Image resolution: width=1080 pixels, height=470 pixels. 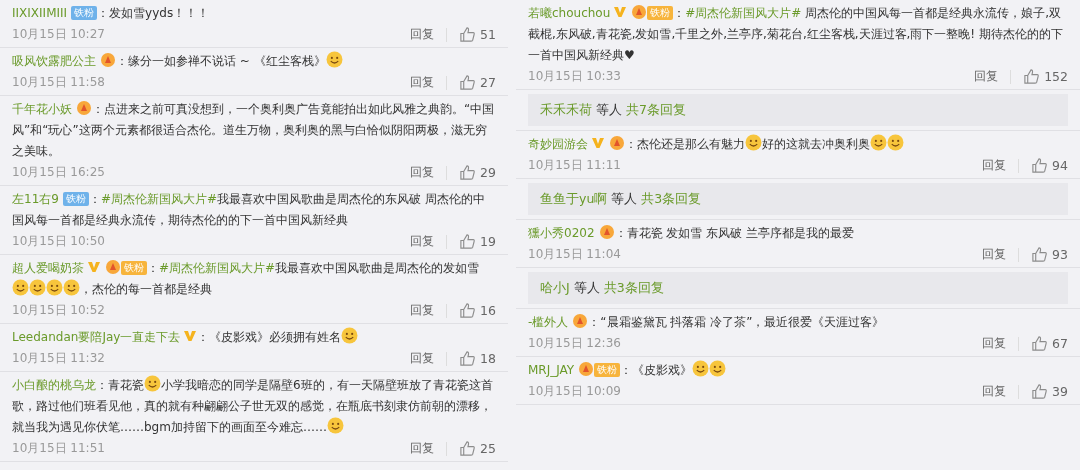 What do you see at coordinates (254, 129) in the screenshot?
I see `comment-text: 千年花小妖 ：点进来之前可真没想到，一个奥利奥广告竟能拍出如此风雅之典韵。“中国风”和“玩心”这两个元素都很适合杰伦。道生万物，奥利奥的黑与白恰似阴阳两极，滋无穷之美味。` at bounding box center [254, 129].